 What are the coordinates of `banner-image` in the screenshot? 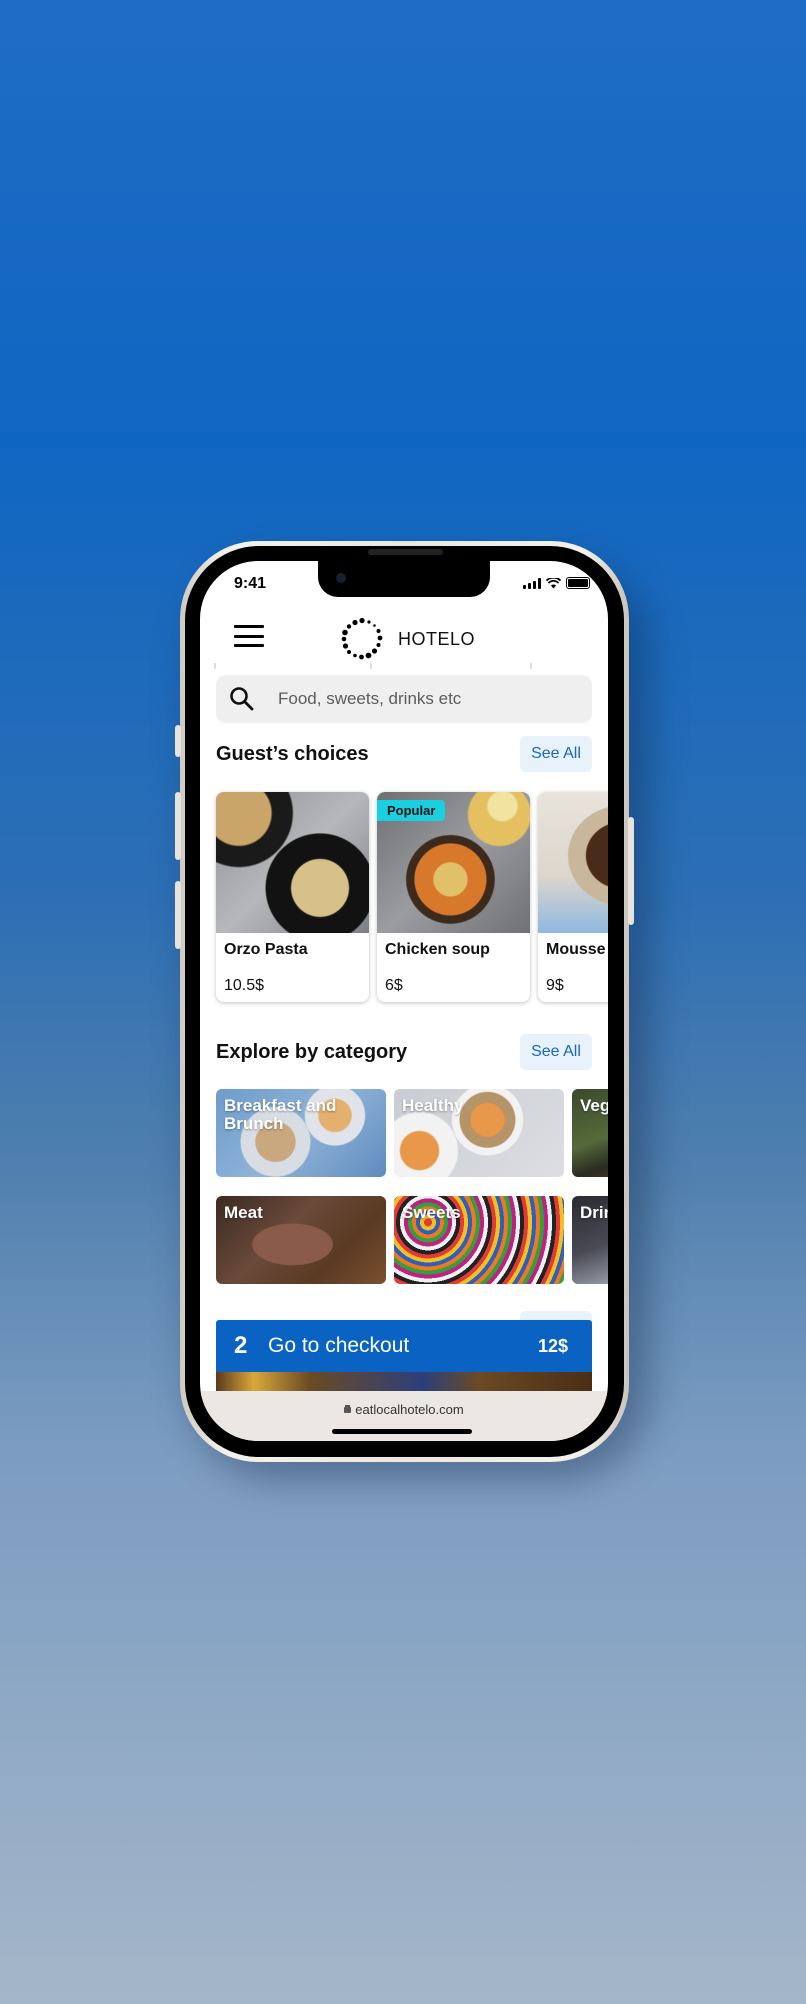 It's located at (404, 1382).